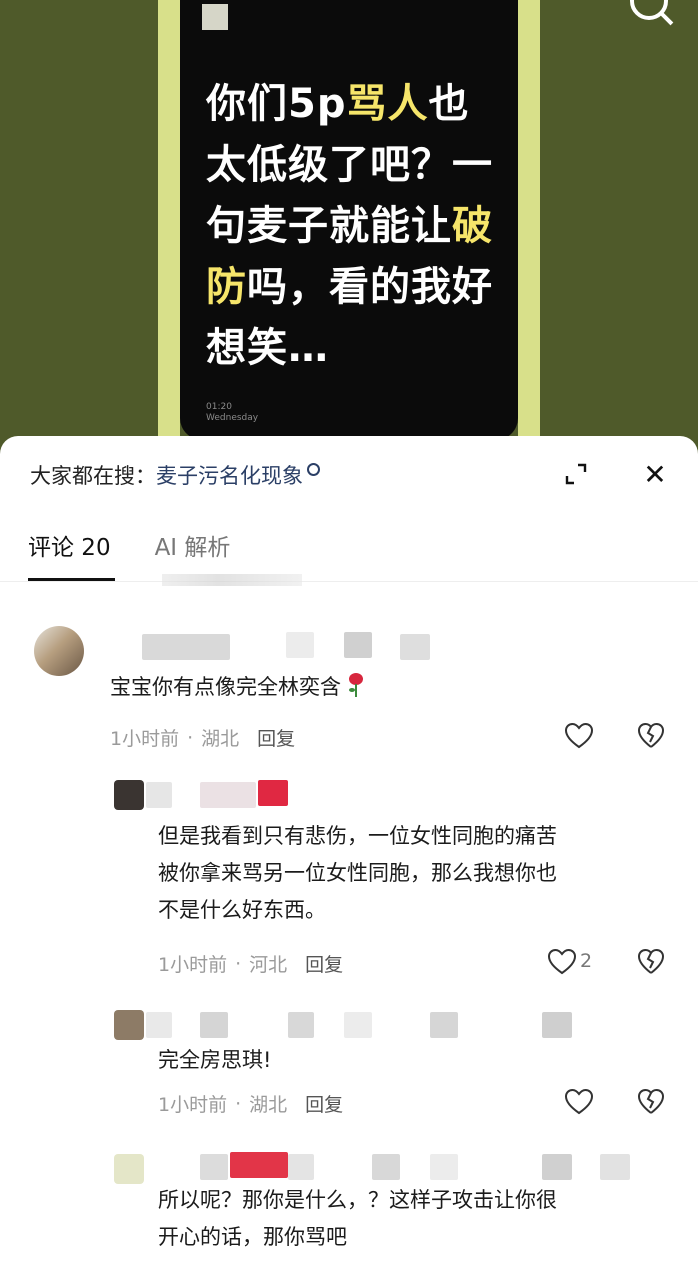 The width and height of the screenshot is (698, 1280). Describe the element at coordinates (215, 17) in the screenshot. I see `status-marker` at that location.